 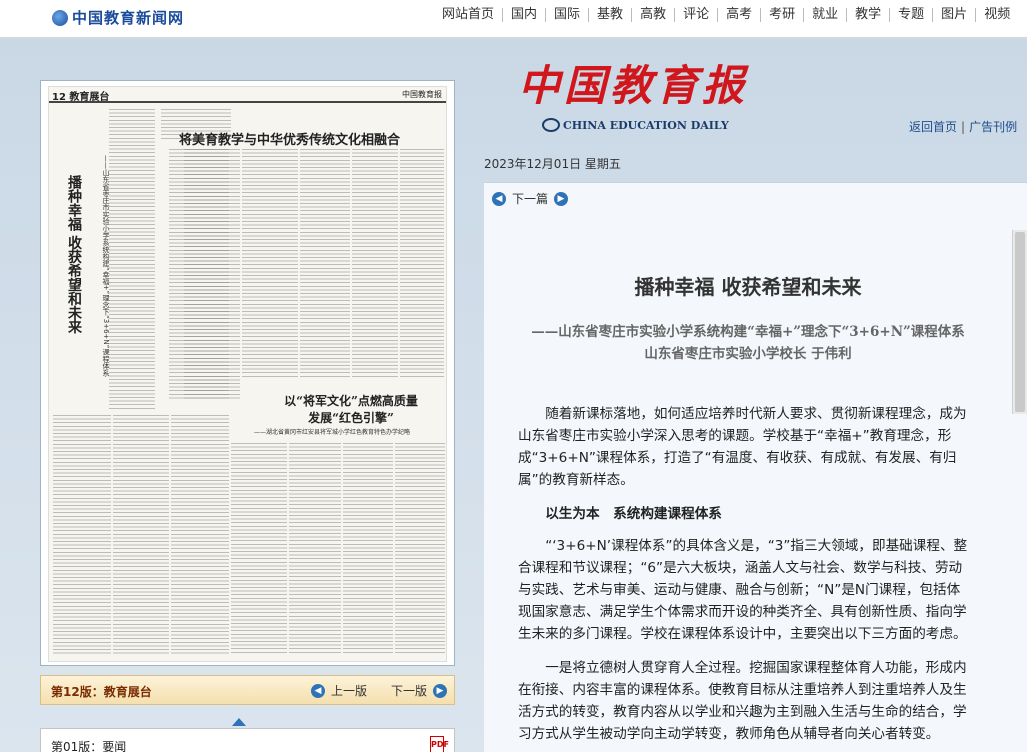 I want to click on paper-headline-2-subtitle: ——湖北省黄冈市红安县将军城小学红色教育特色办学纪略, so click(x=332, y=432).